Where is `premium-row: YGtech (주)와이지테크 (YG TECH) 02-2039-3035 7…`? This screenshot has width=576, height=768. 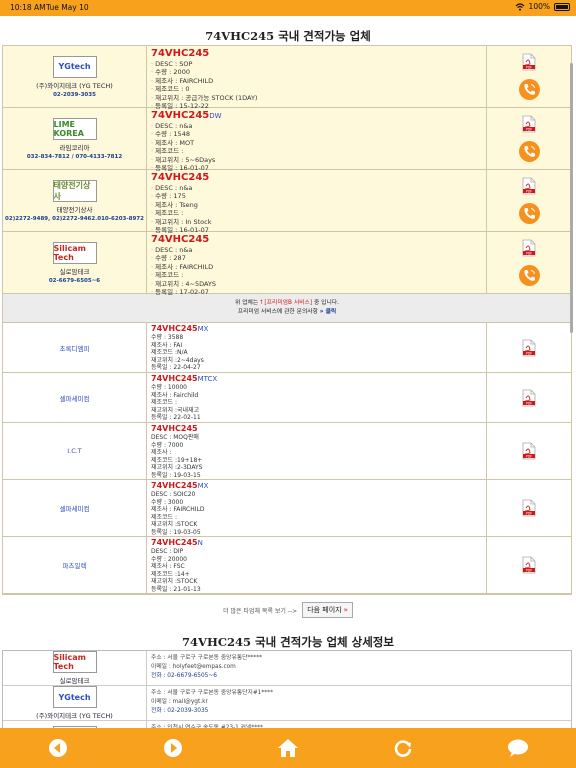
premium-row: YGtech (주)와이지테크 (YG TECH) 02-2039-3035 7… is located at coordinates (287, 78).